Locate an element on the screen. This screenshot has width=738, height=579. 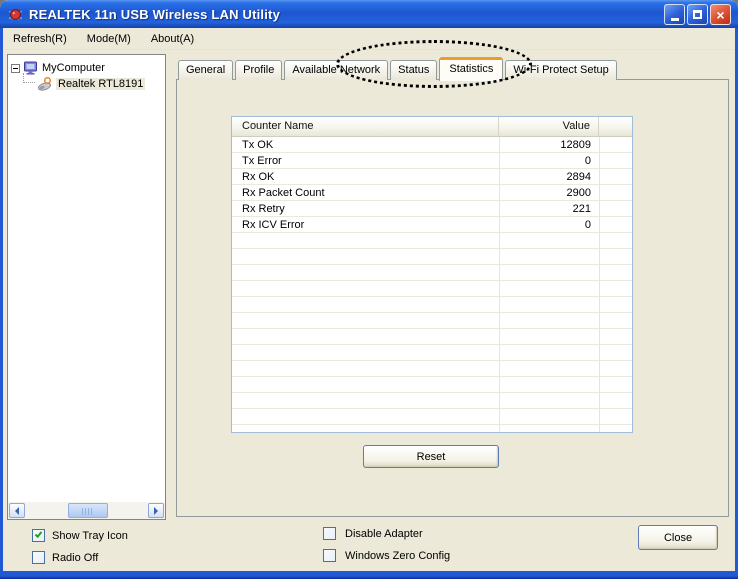
close-button: Close is located at coordinates (678, 537).